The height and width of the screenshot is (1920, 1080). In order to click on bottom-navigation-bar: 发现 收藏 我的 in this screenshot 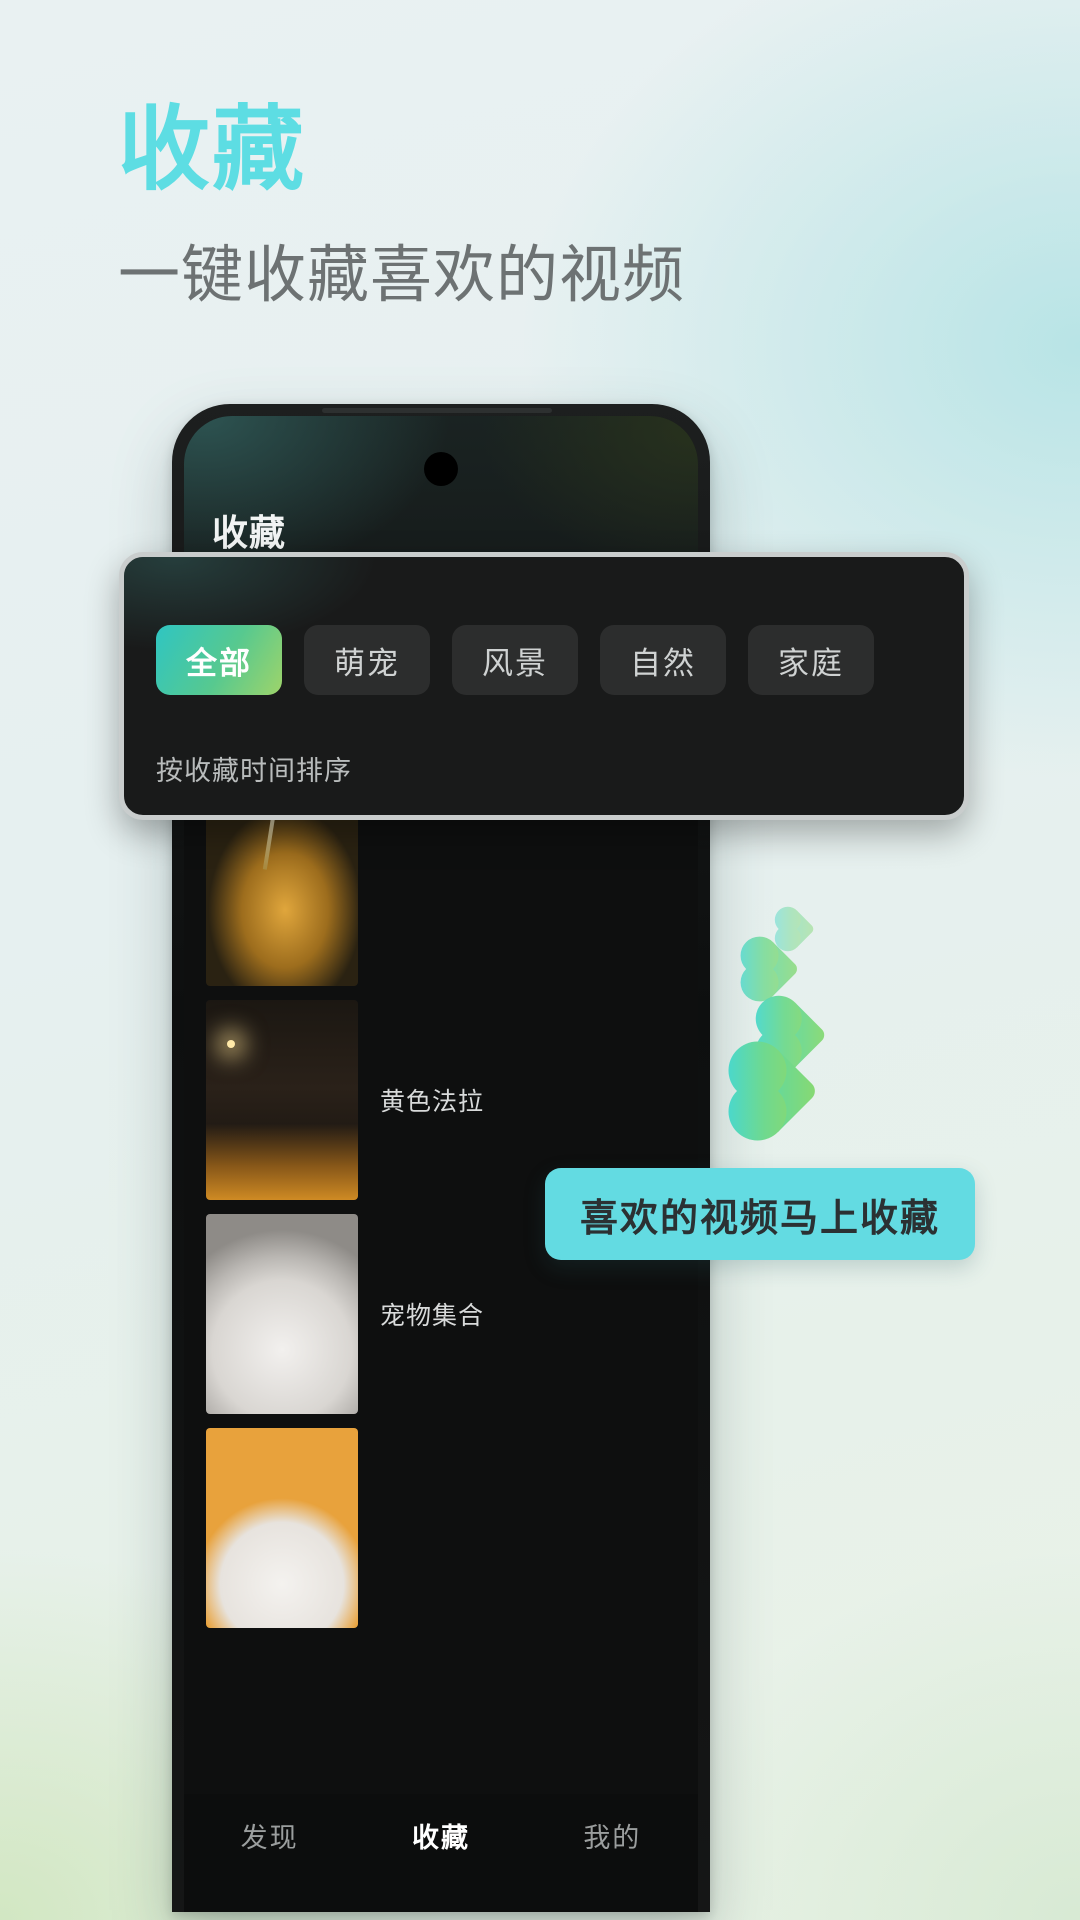, I will do `click(441, 1853)`.